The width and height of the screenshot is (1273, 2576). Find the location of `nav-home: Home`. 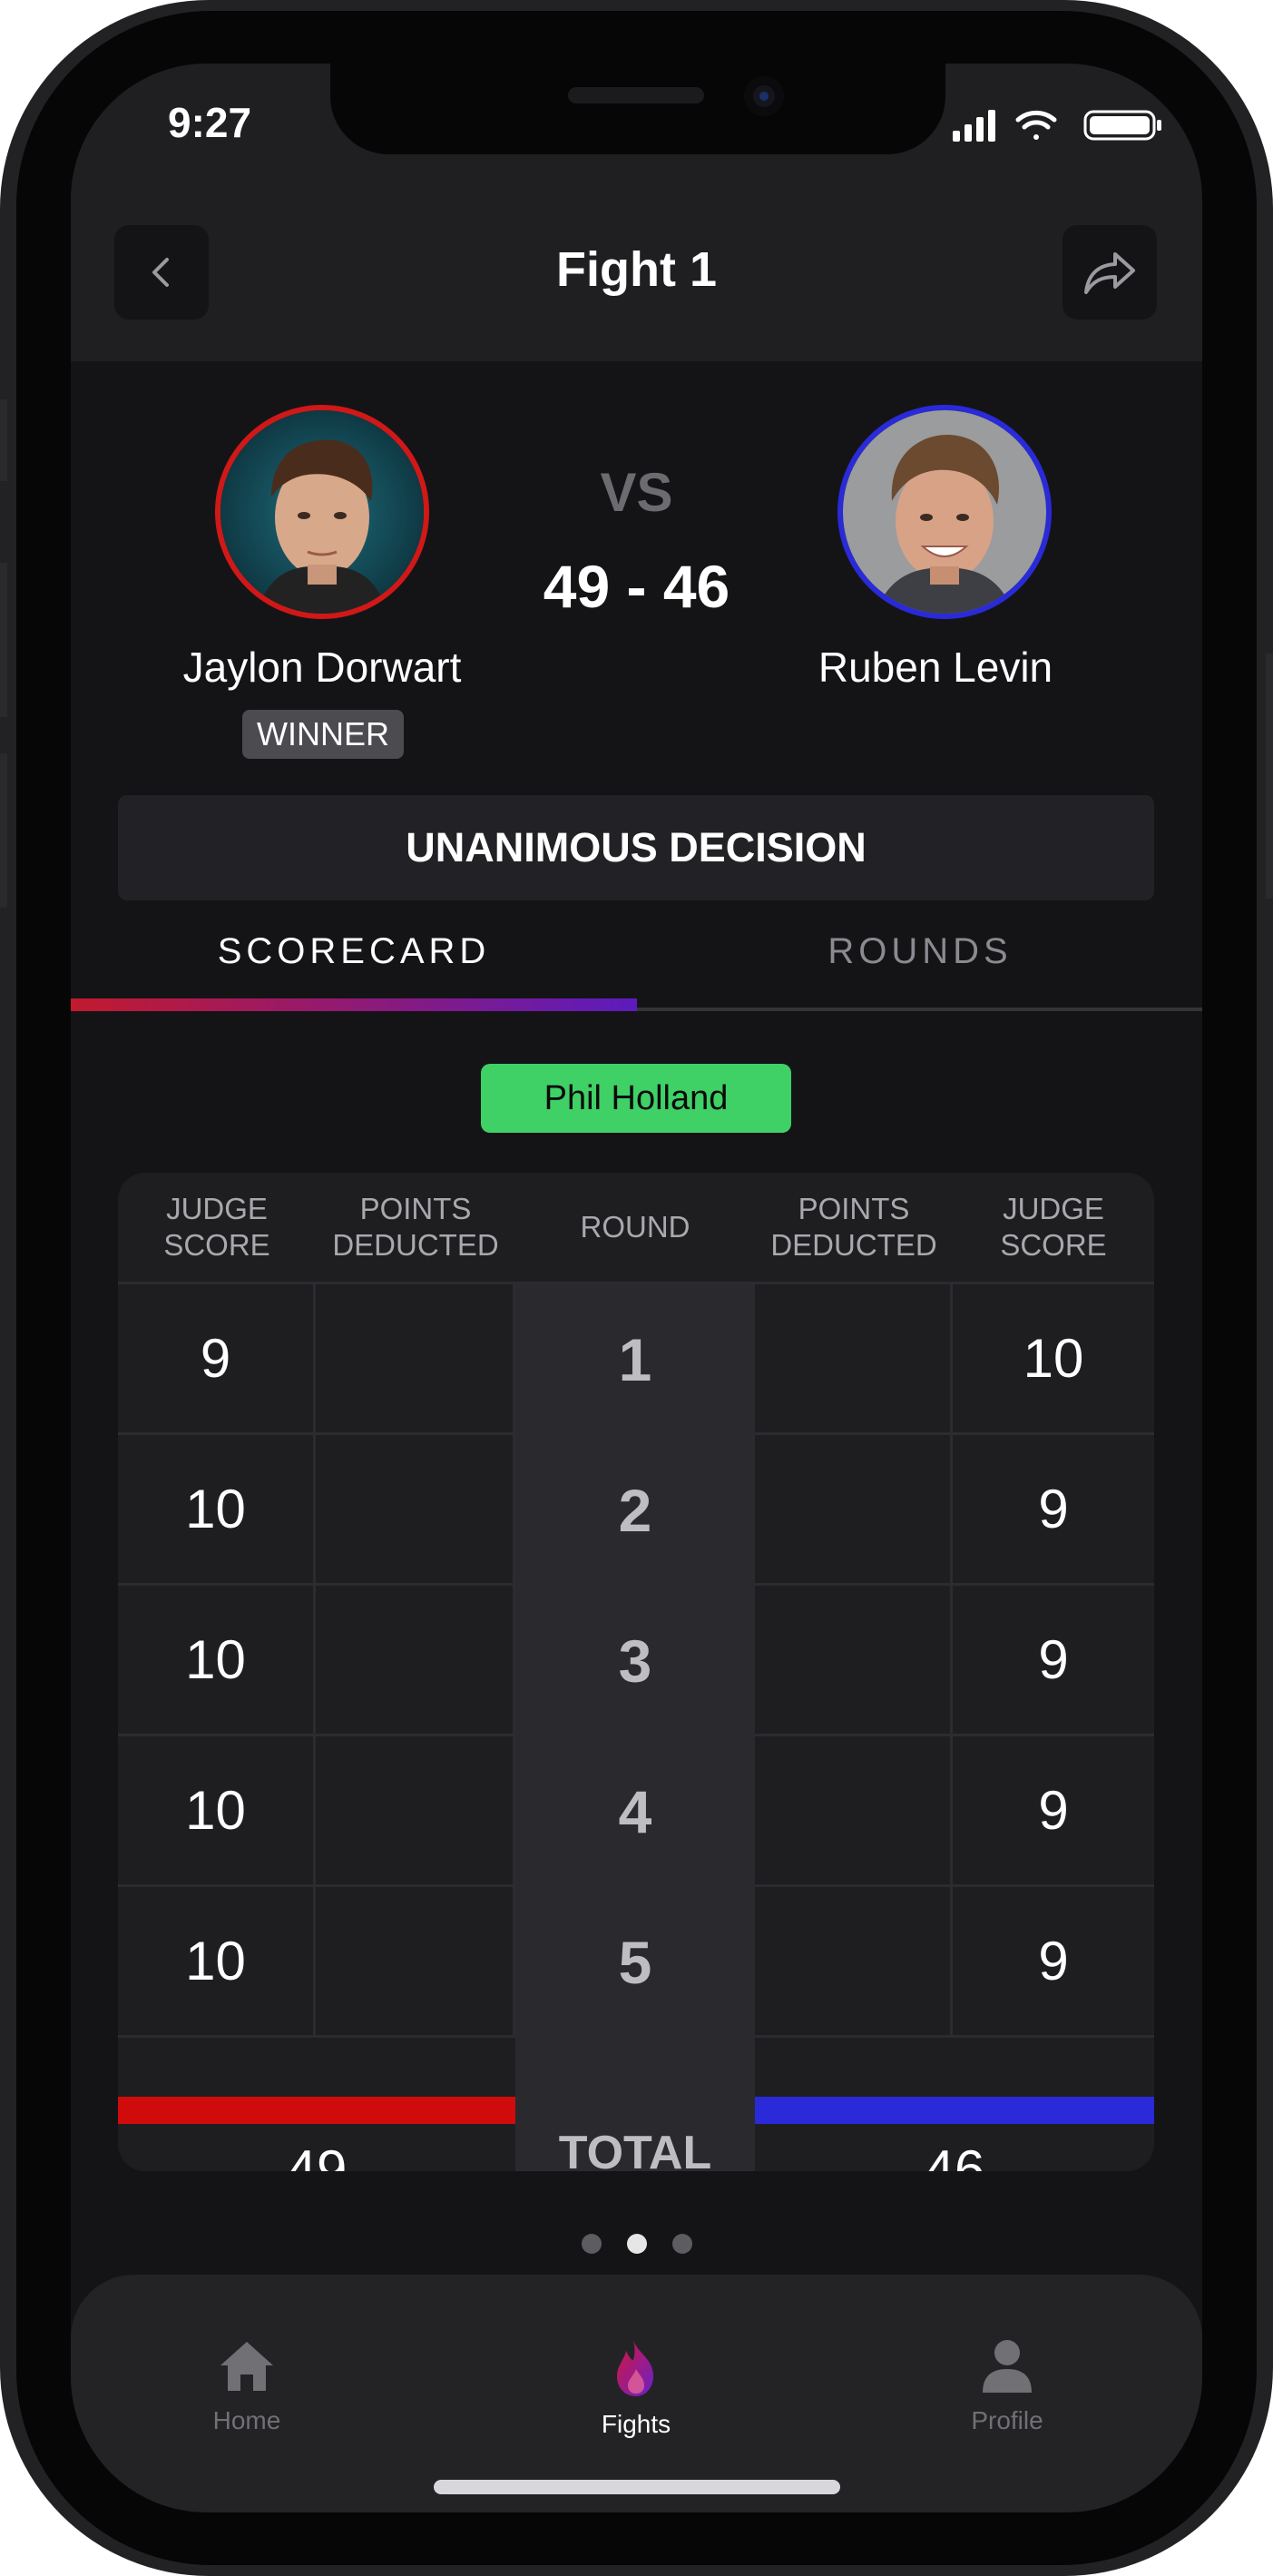

nav-home: Home is located at coordinates (247, 2386).